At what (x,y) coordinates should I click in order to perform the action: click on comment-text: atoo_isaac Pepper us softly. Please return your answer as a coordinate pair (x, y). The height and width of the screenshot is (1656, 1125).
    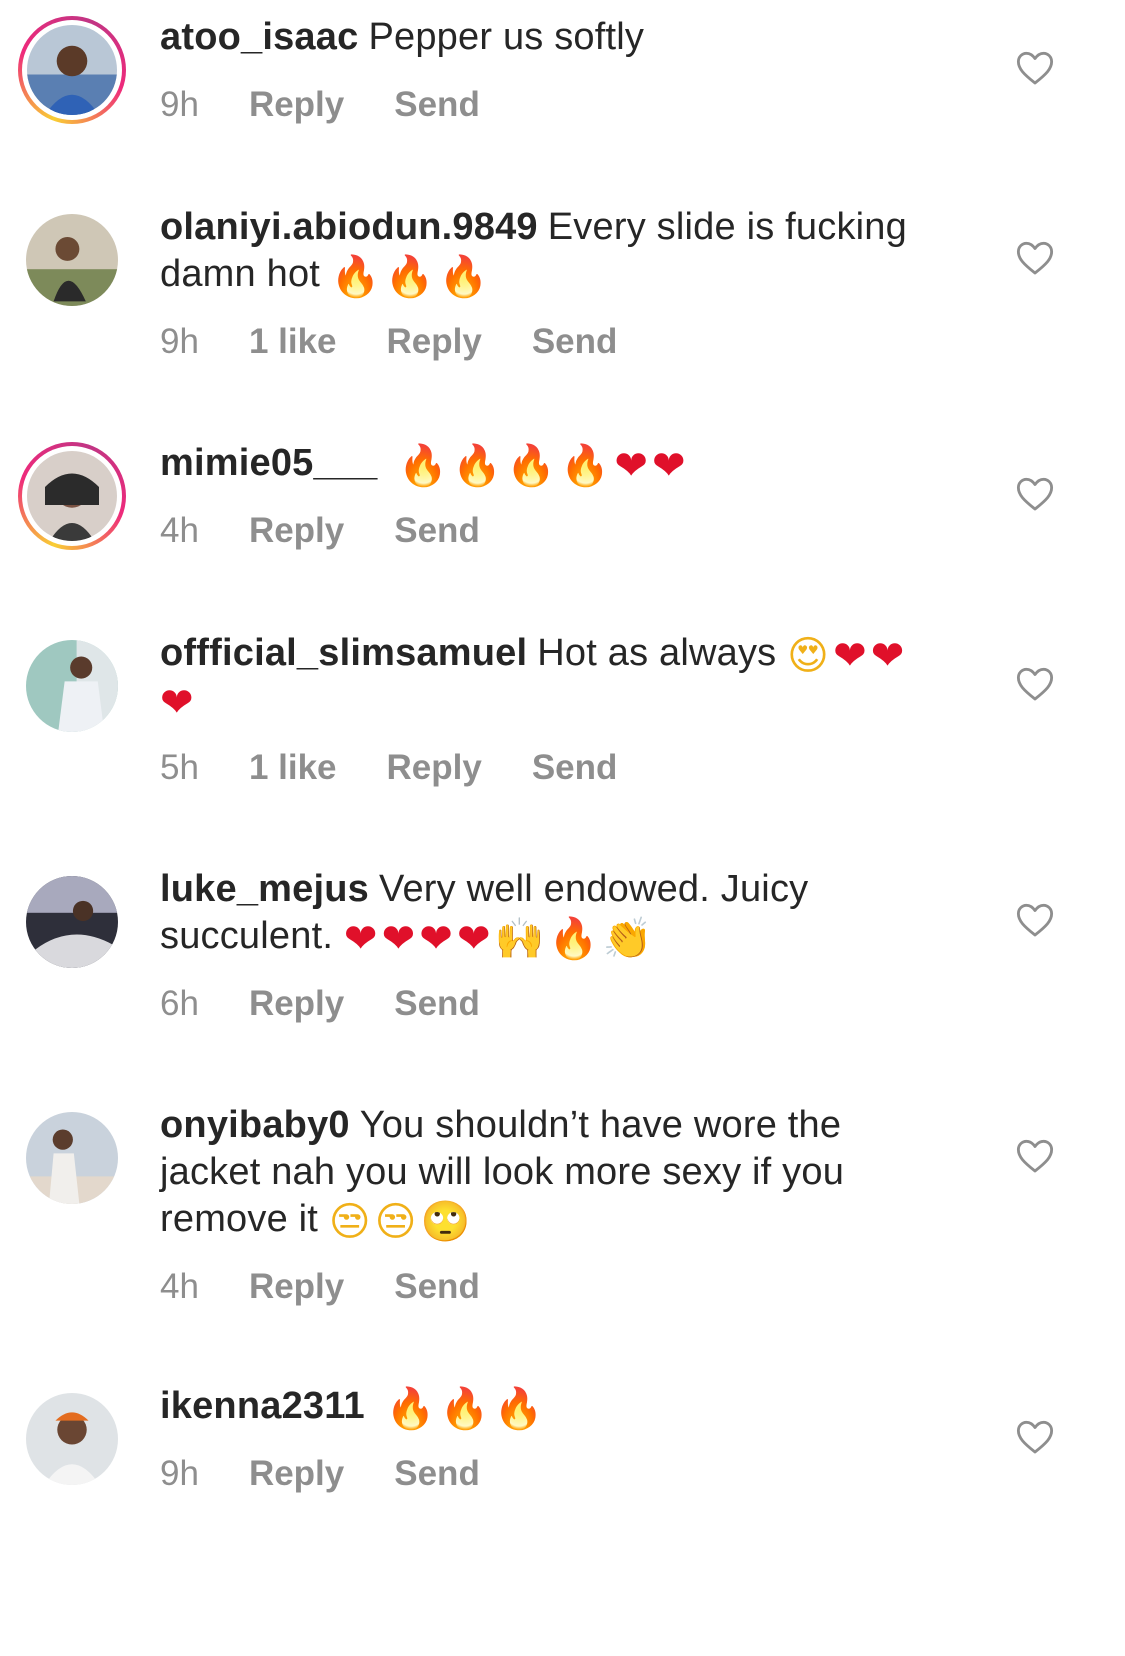
    Looking at the image, I should click on (550, 37).